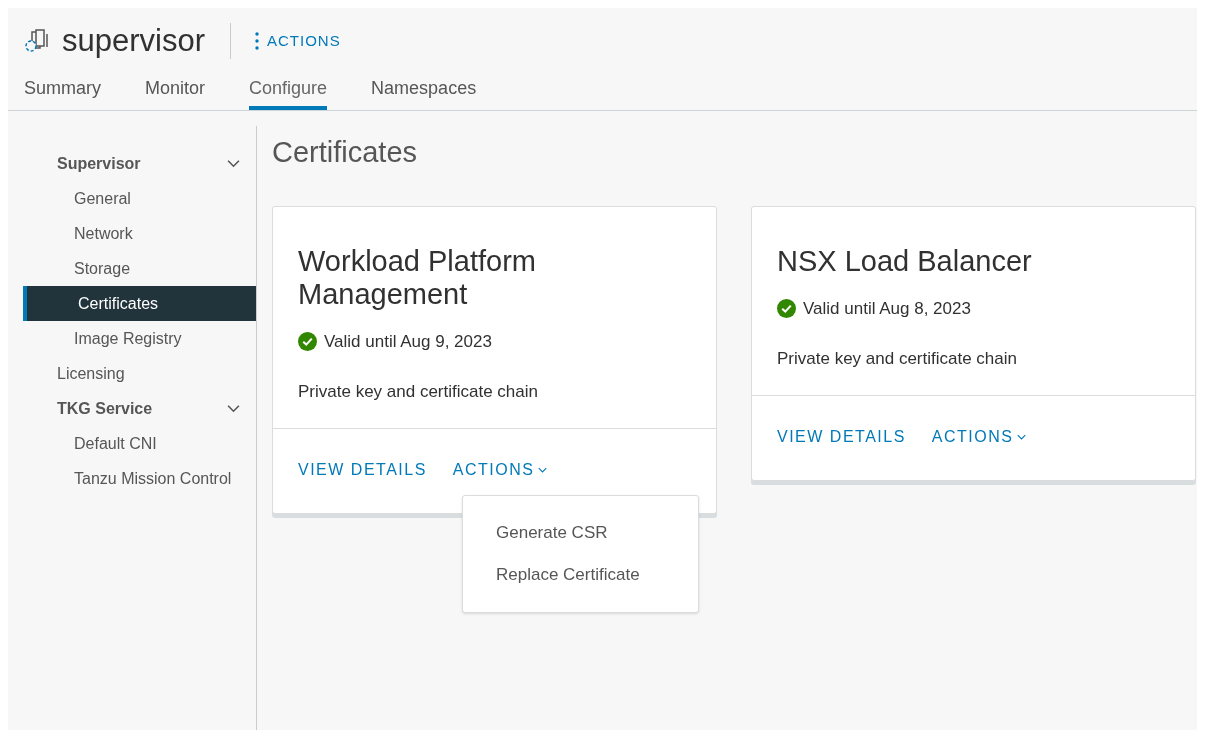 The image size is (1205, 738). I want to click on sidebar-item: Supervisor, so click(139, 163).